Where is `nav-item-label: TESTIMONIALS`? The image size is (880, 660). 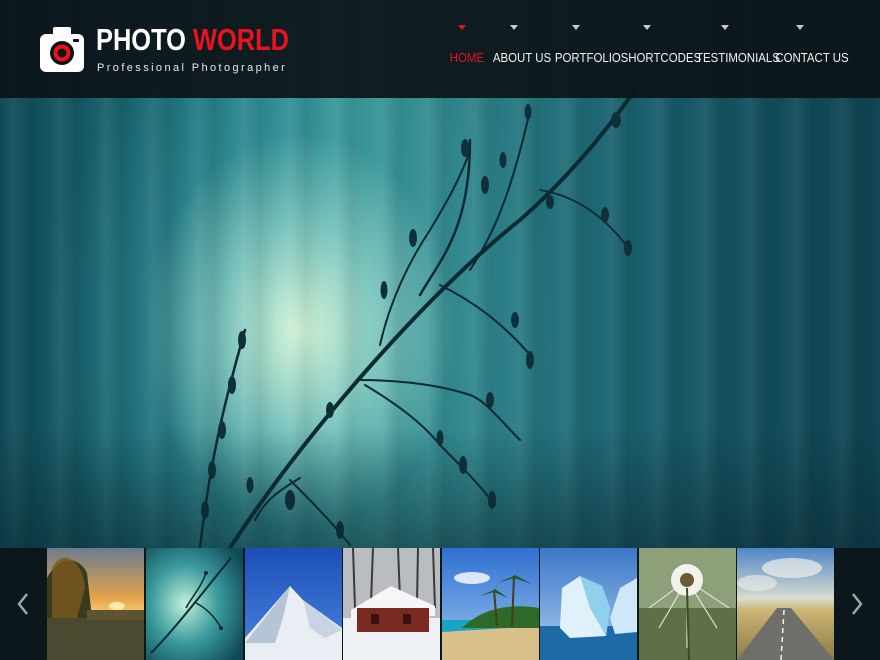
nav-item-label: TESTIMONIALS is located at coordinates (737, 57).